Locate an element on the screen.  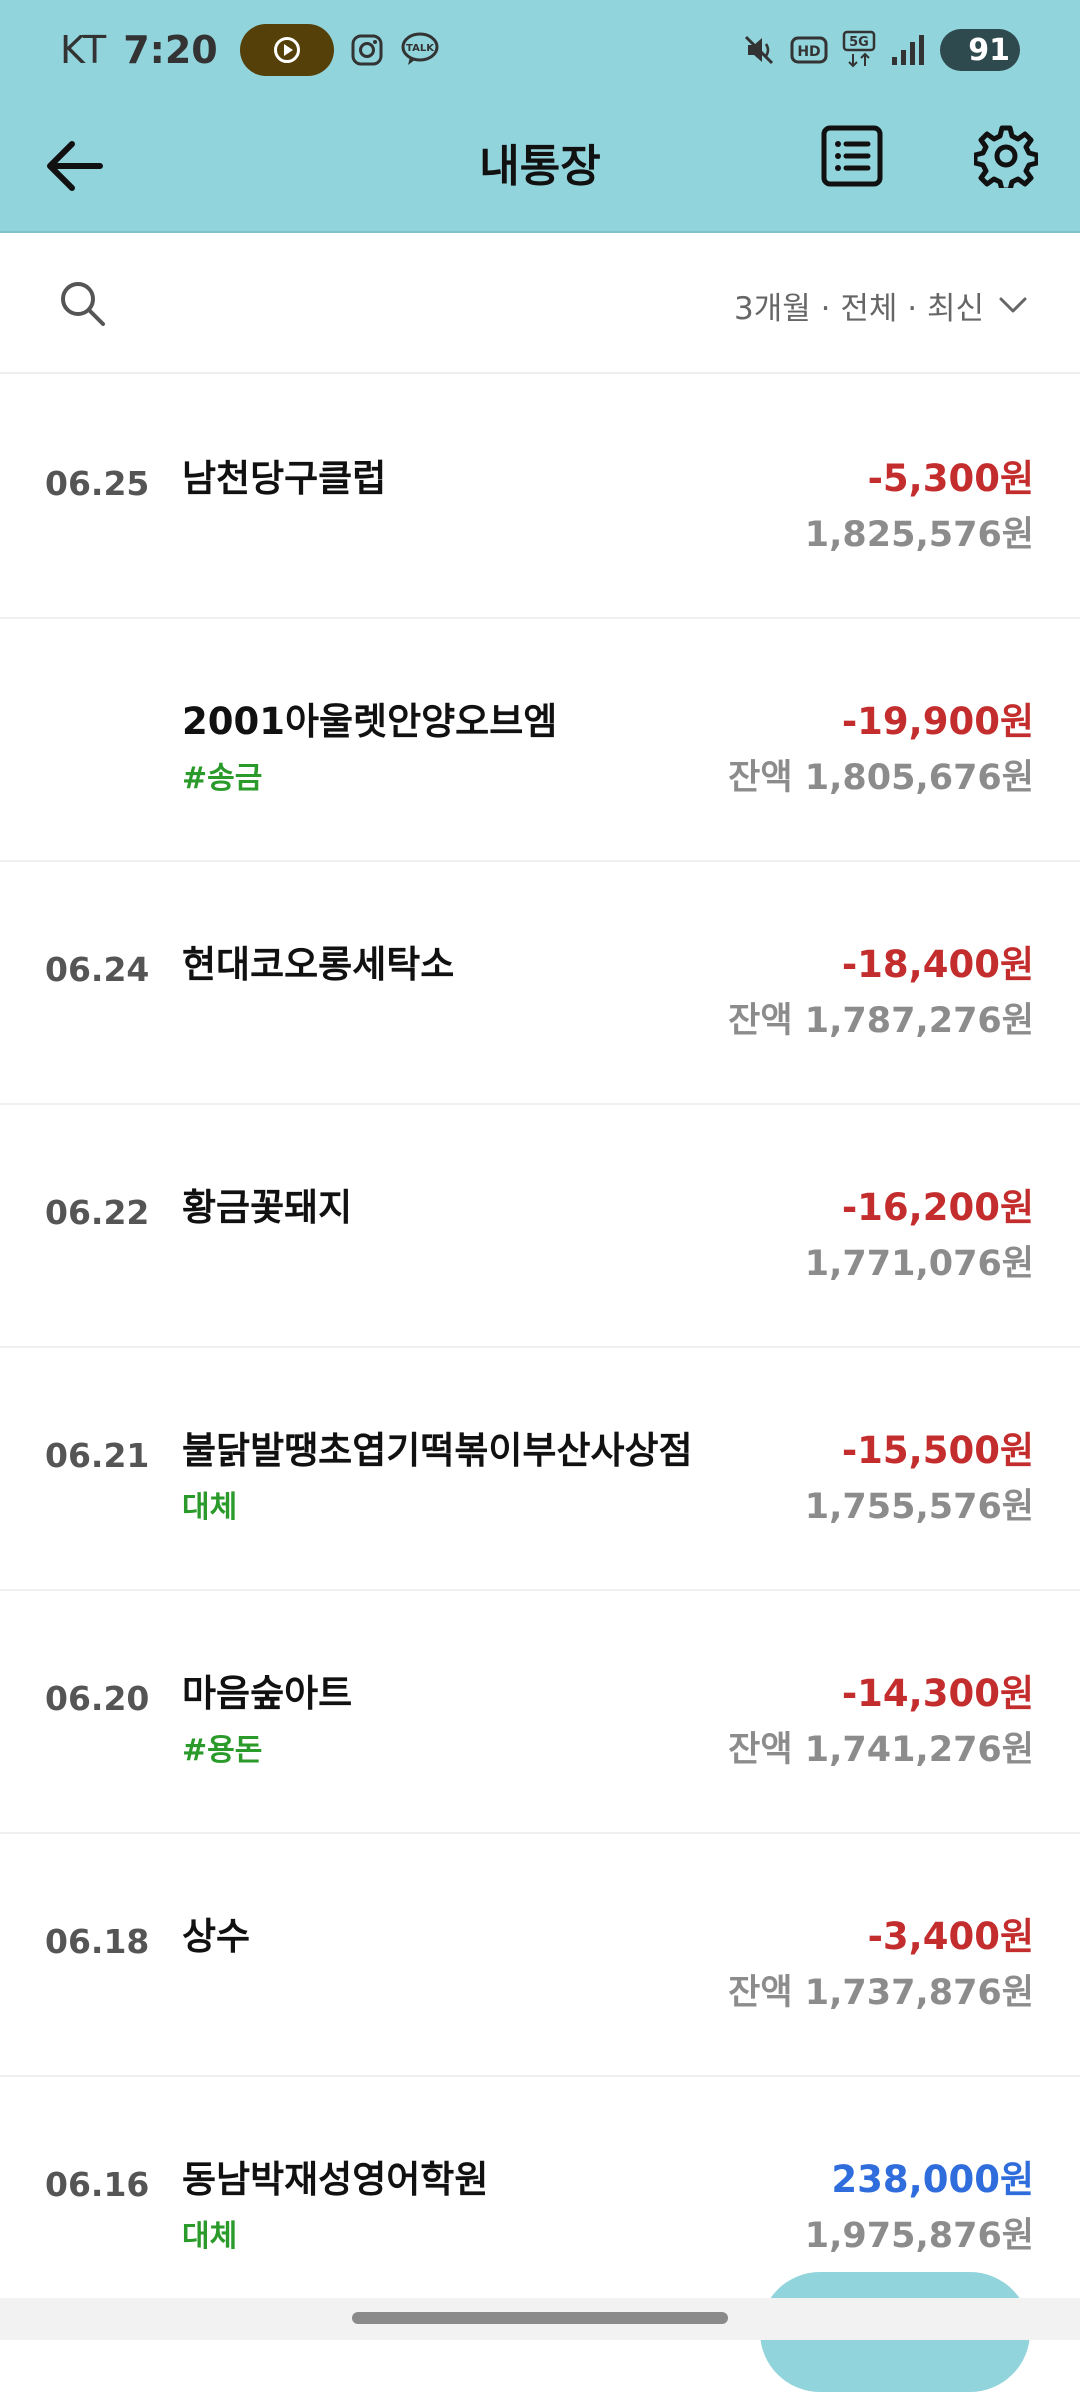
settings-button is located at coordinates (1006, 156).